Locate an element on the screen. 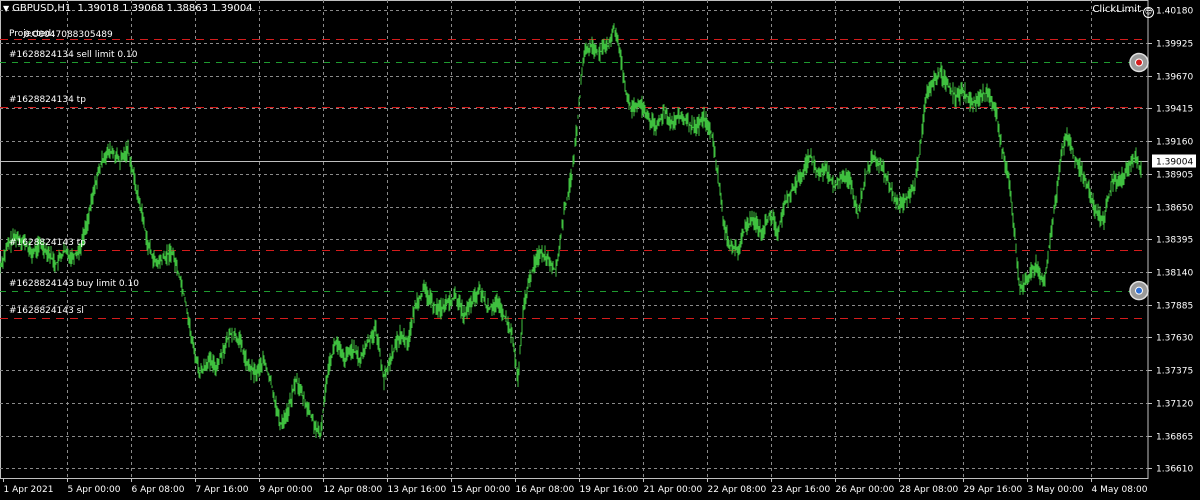 The image size is (1200, 500). x-tick-label: 15 Apr 00:00 is located at coordinates (481, 490).